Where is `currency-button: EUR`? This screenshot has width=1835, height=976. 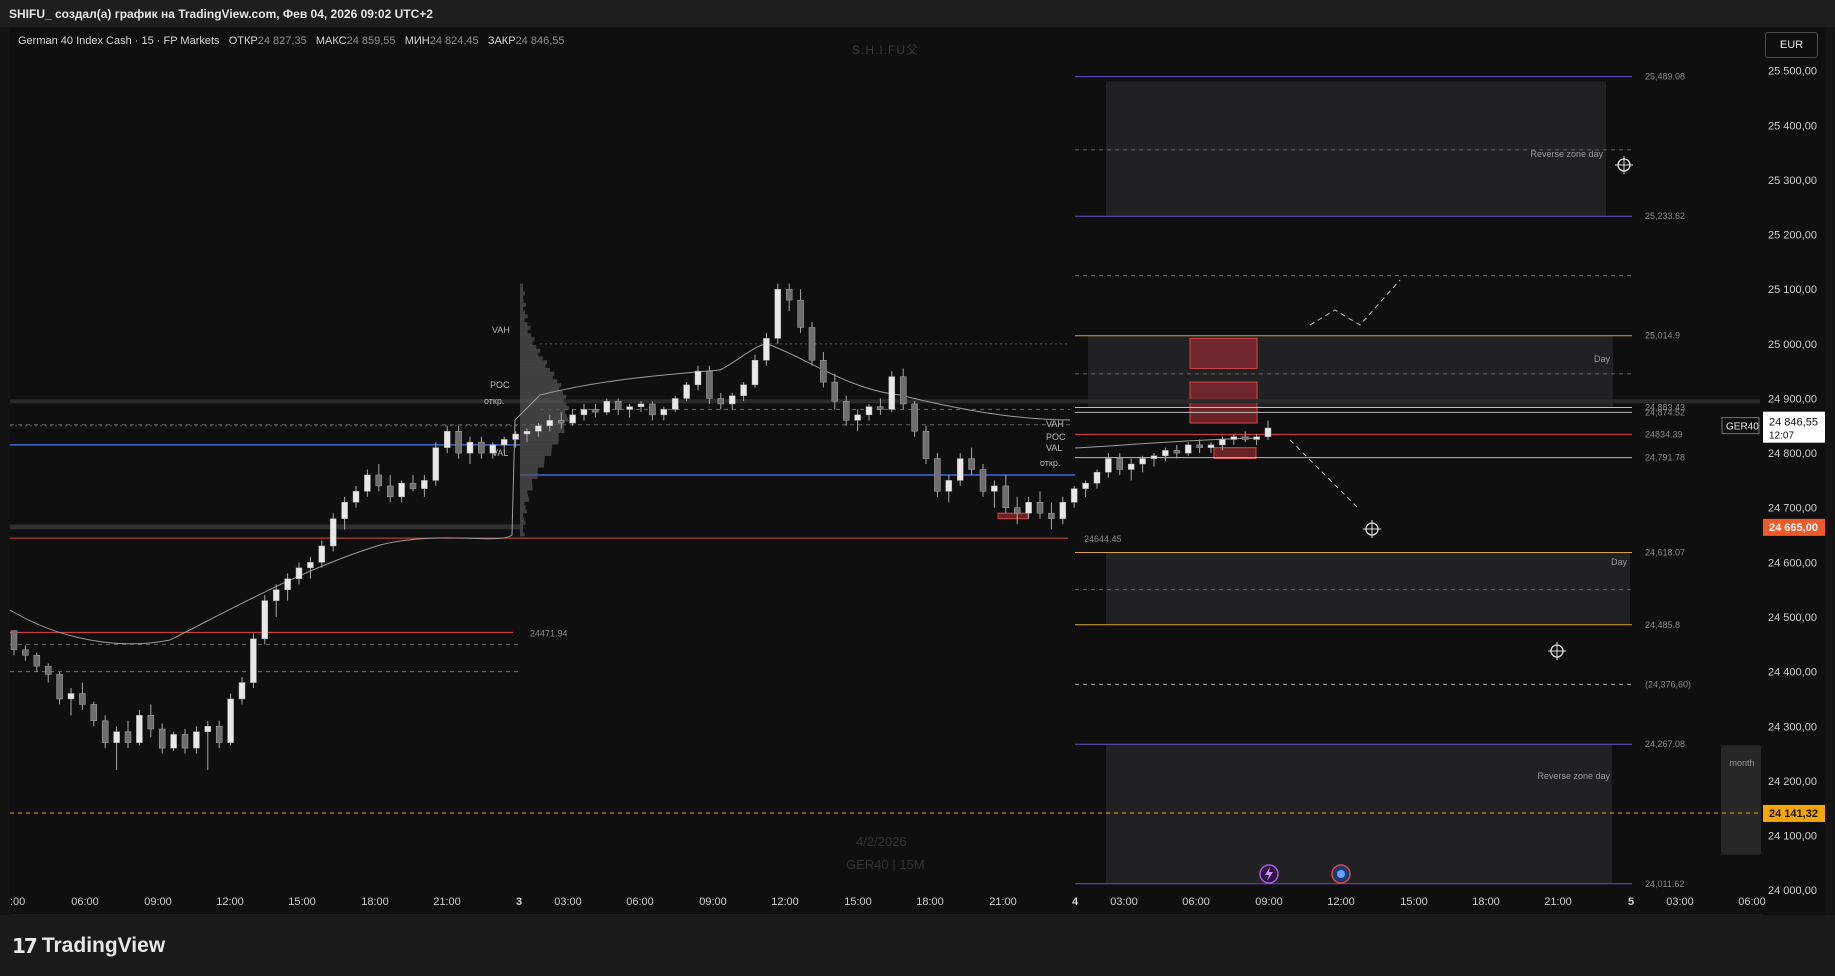 currency-button: EUR is located at coordinates (1791, 45).